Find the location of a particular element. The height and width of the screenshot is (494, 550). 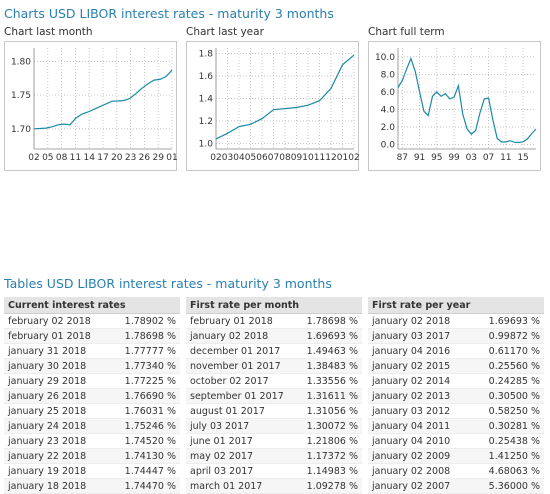

y-tick-label: 0.0 is located at coordinates (388, 146).